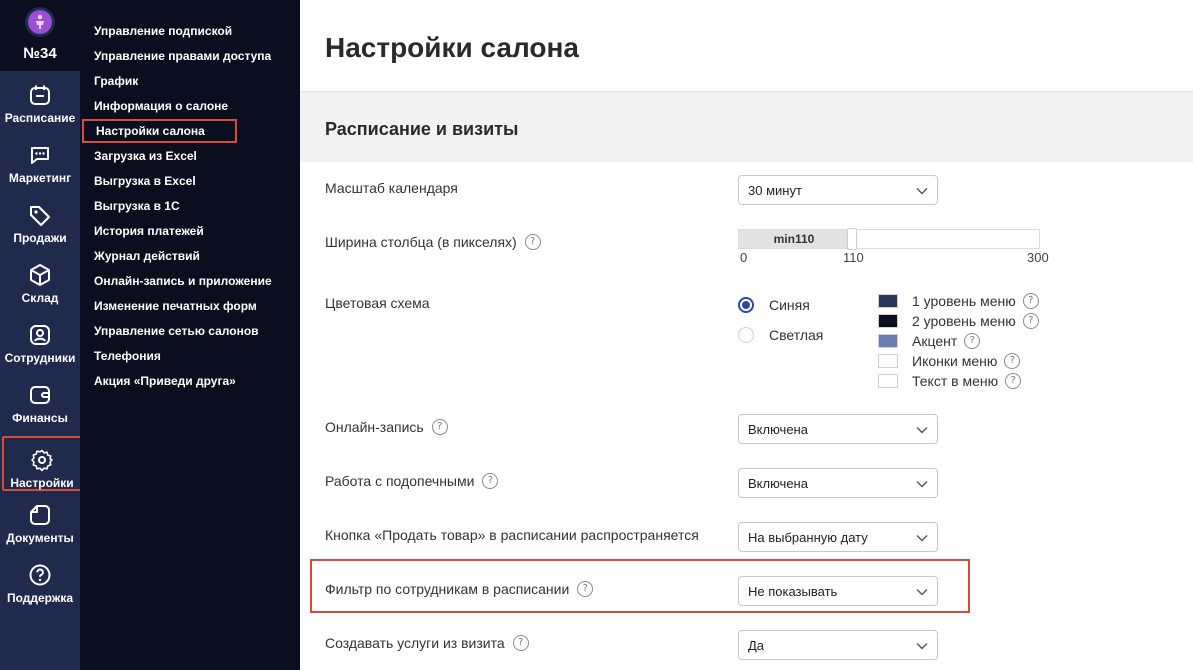 This screenshot has width=1193, height=670. I want to click on slider-current-tick: 110, so click(853, 257).